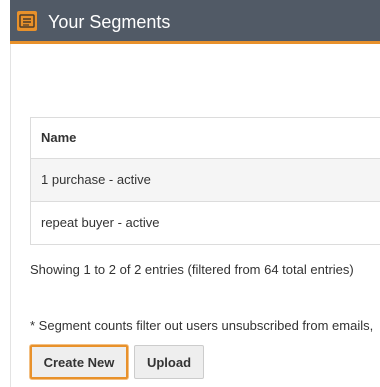  I want to click on table-row: repeat buyer - active, so click(205, 223).